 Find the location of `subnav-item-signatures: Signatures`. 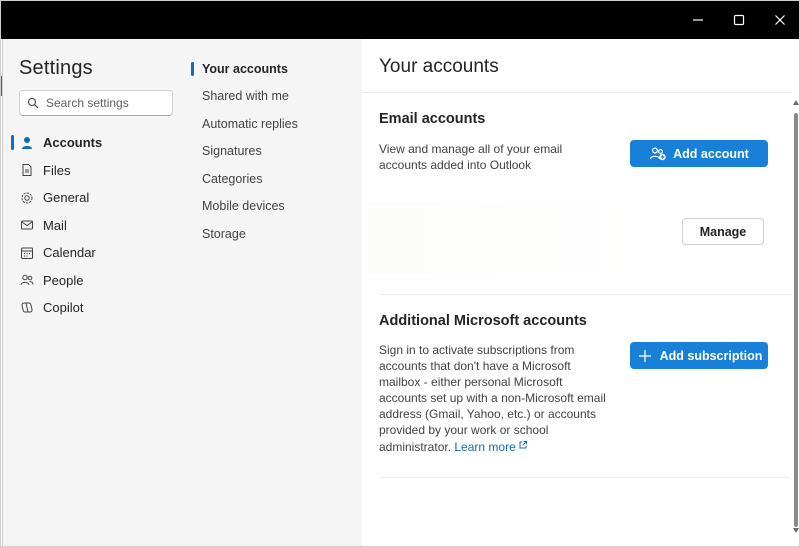

subnav-item-signatures: Signatures is located at coordinates (271, 152).